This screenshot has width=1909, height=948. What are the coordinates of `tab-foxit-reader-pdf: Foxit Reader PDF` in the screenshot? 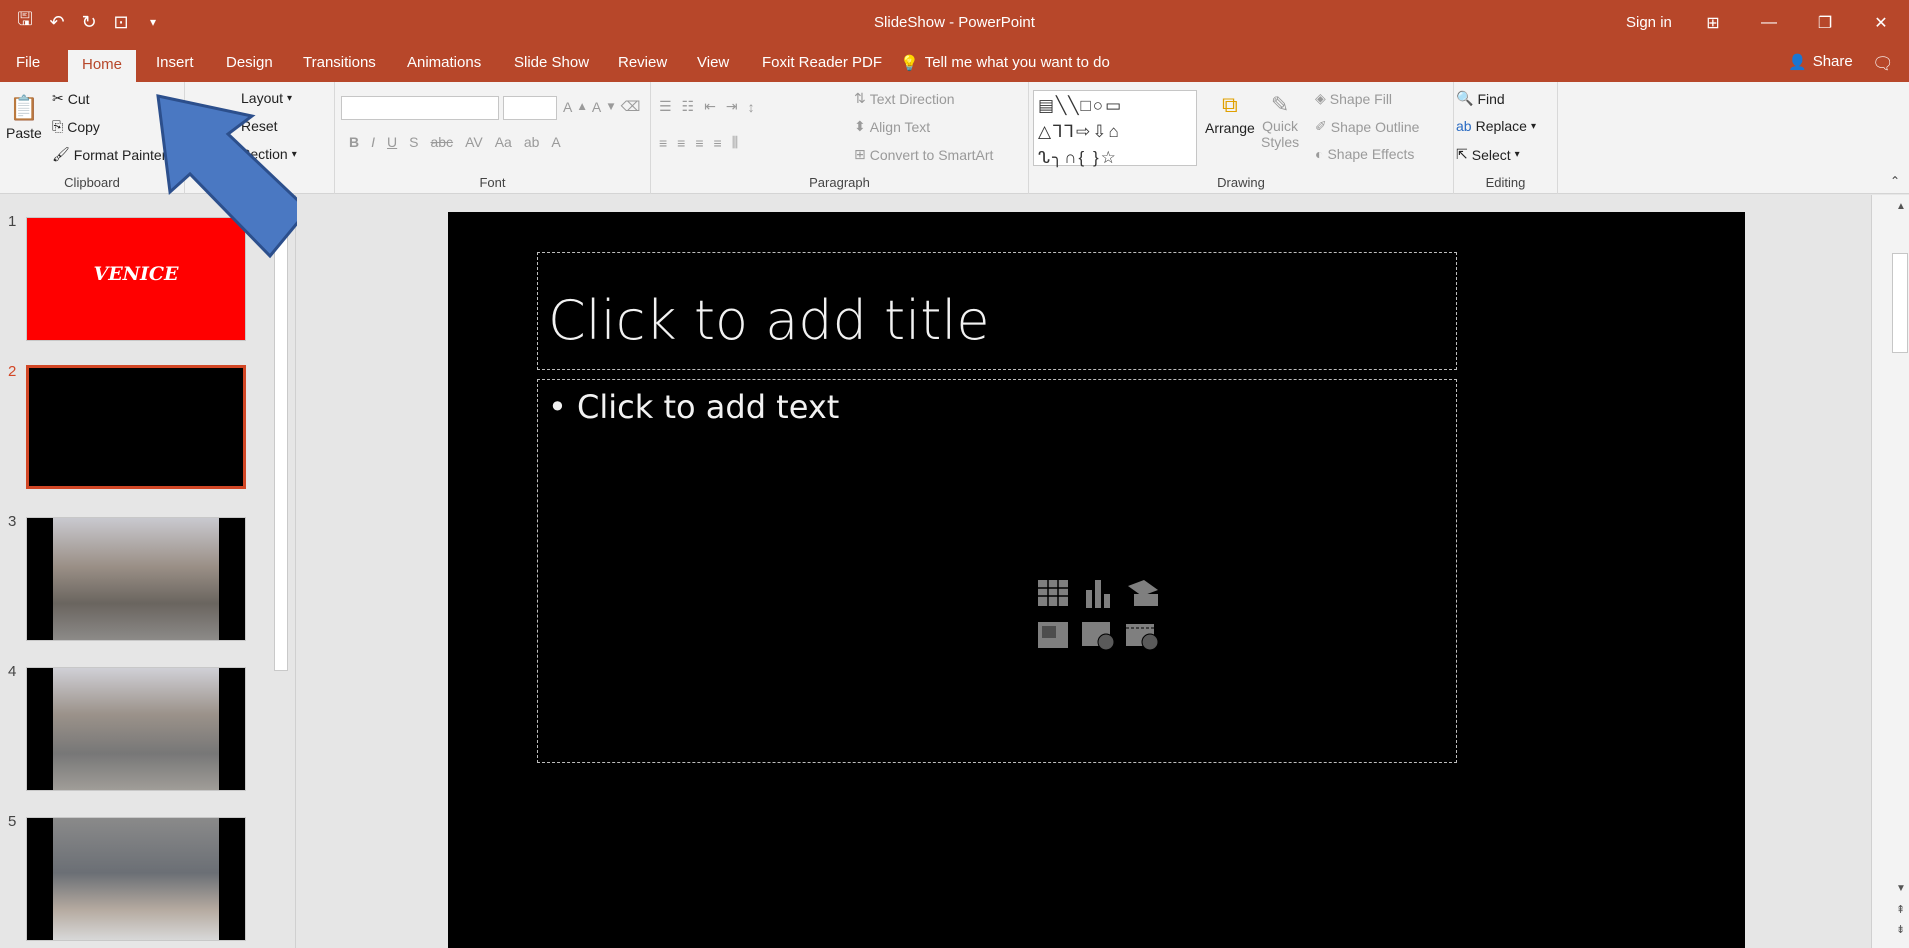 It's located at (822, 62).